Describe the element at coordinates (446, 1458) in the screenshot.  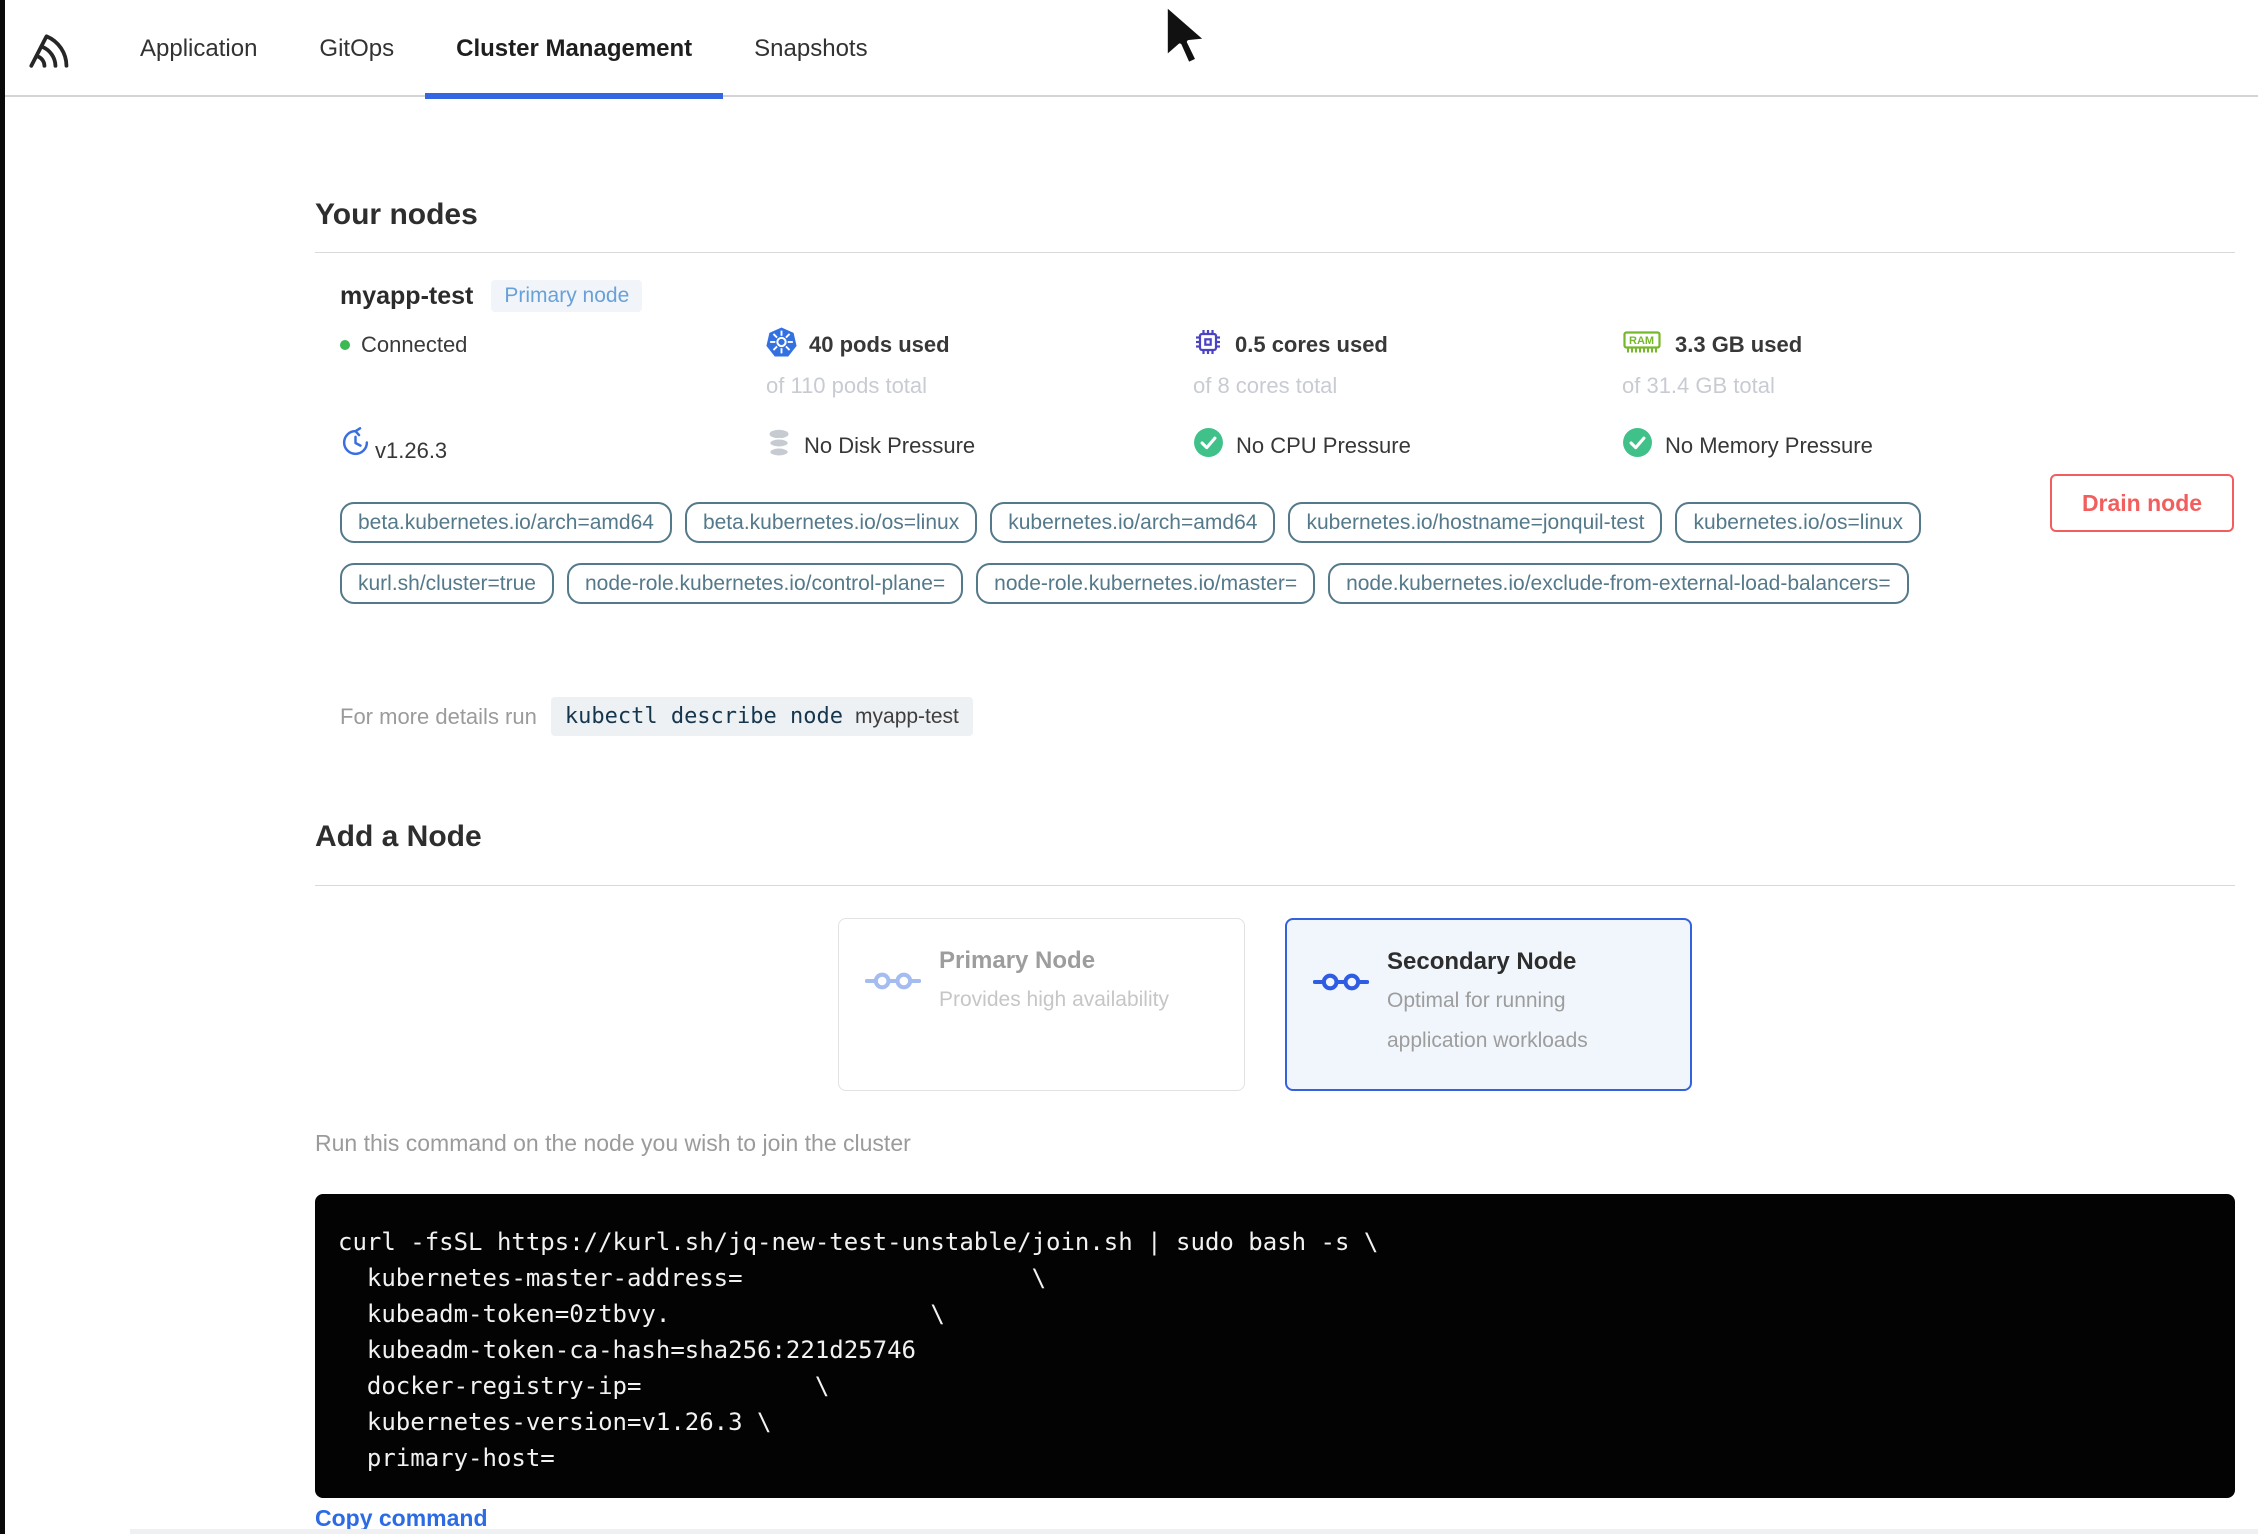
I see `command-line: primary-host=` at that location.